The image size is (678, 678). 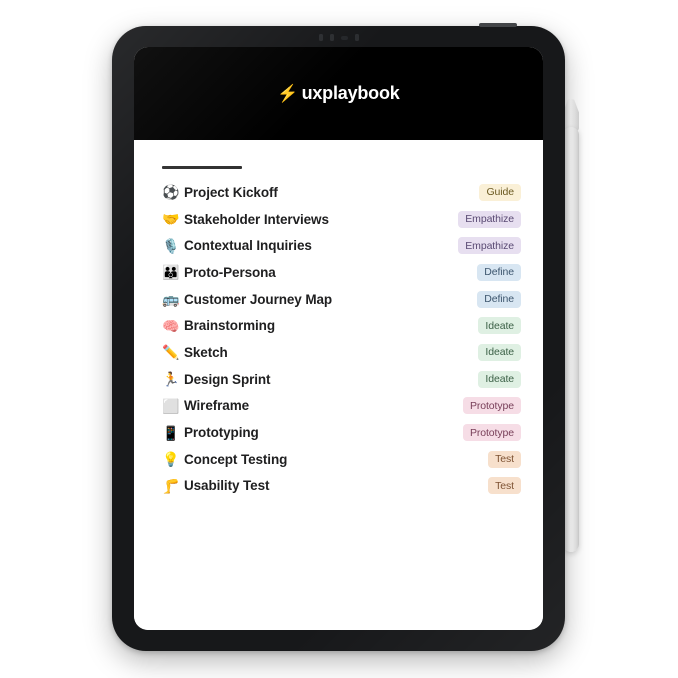 What do you see at coordinates (227, 379) in the screenshot?
I see `task-label: Design Sprint` at bounding box center [227, 379].